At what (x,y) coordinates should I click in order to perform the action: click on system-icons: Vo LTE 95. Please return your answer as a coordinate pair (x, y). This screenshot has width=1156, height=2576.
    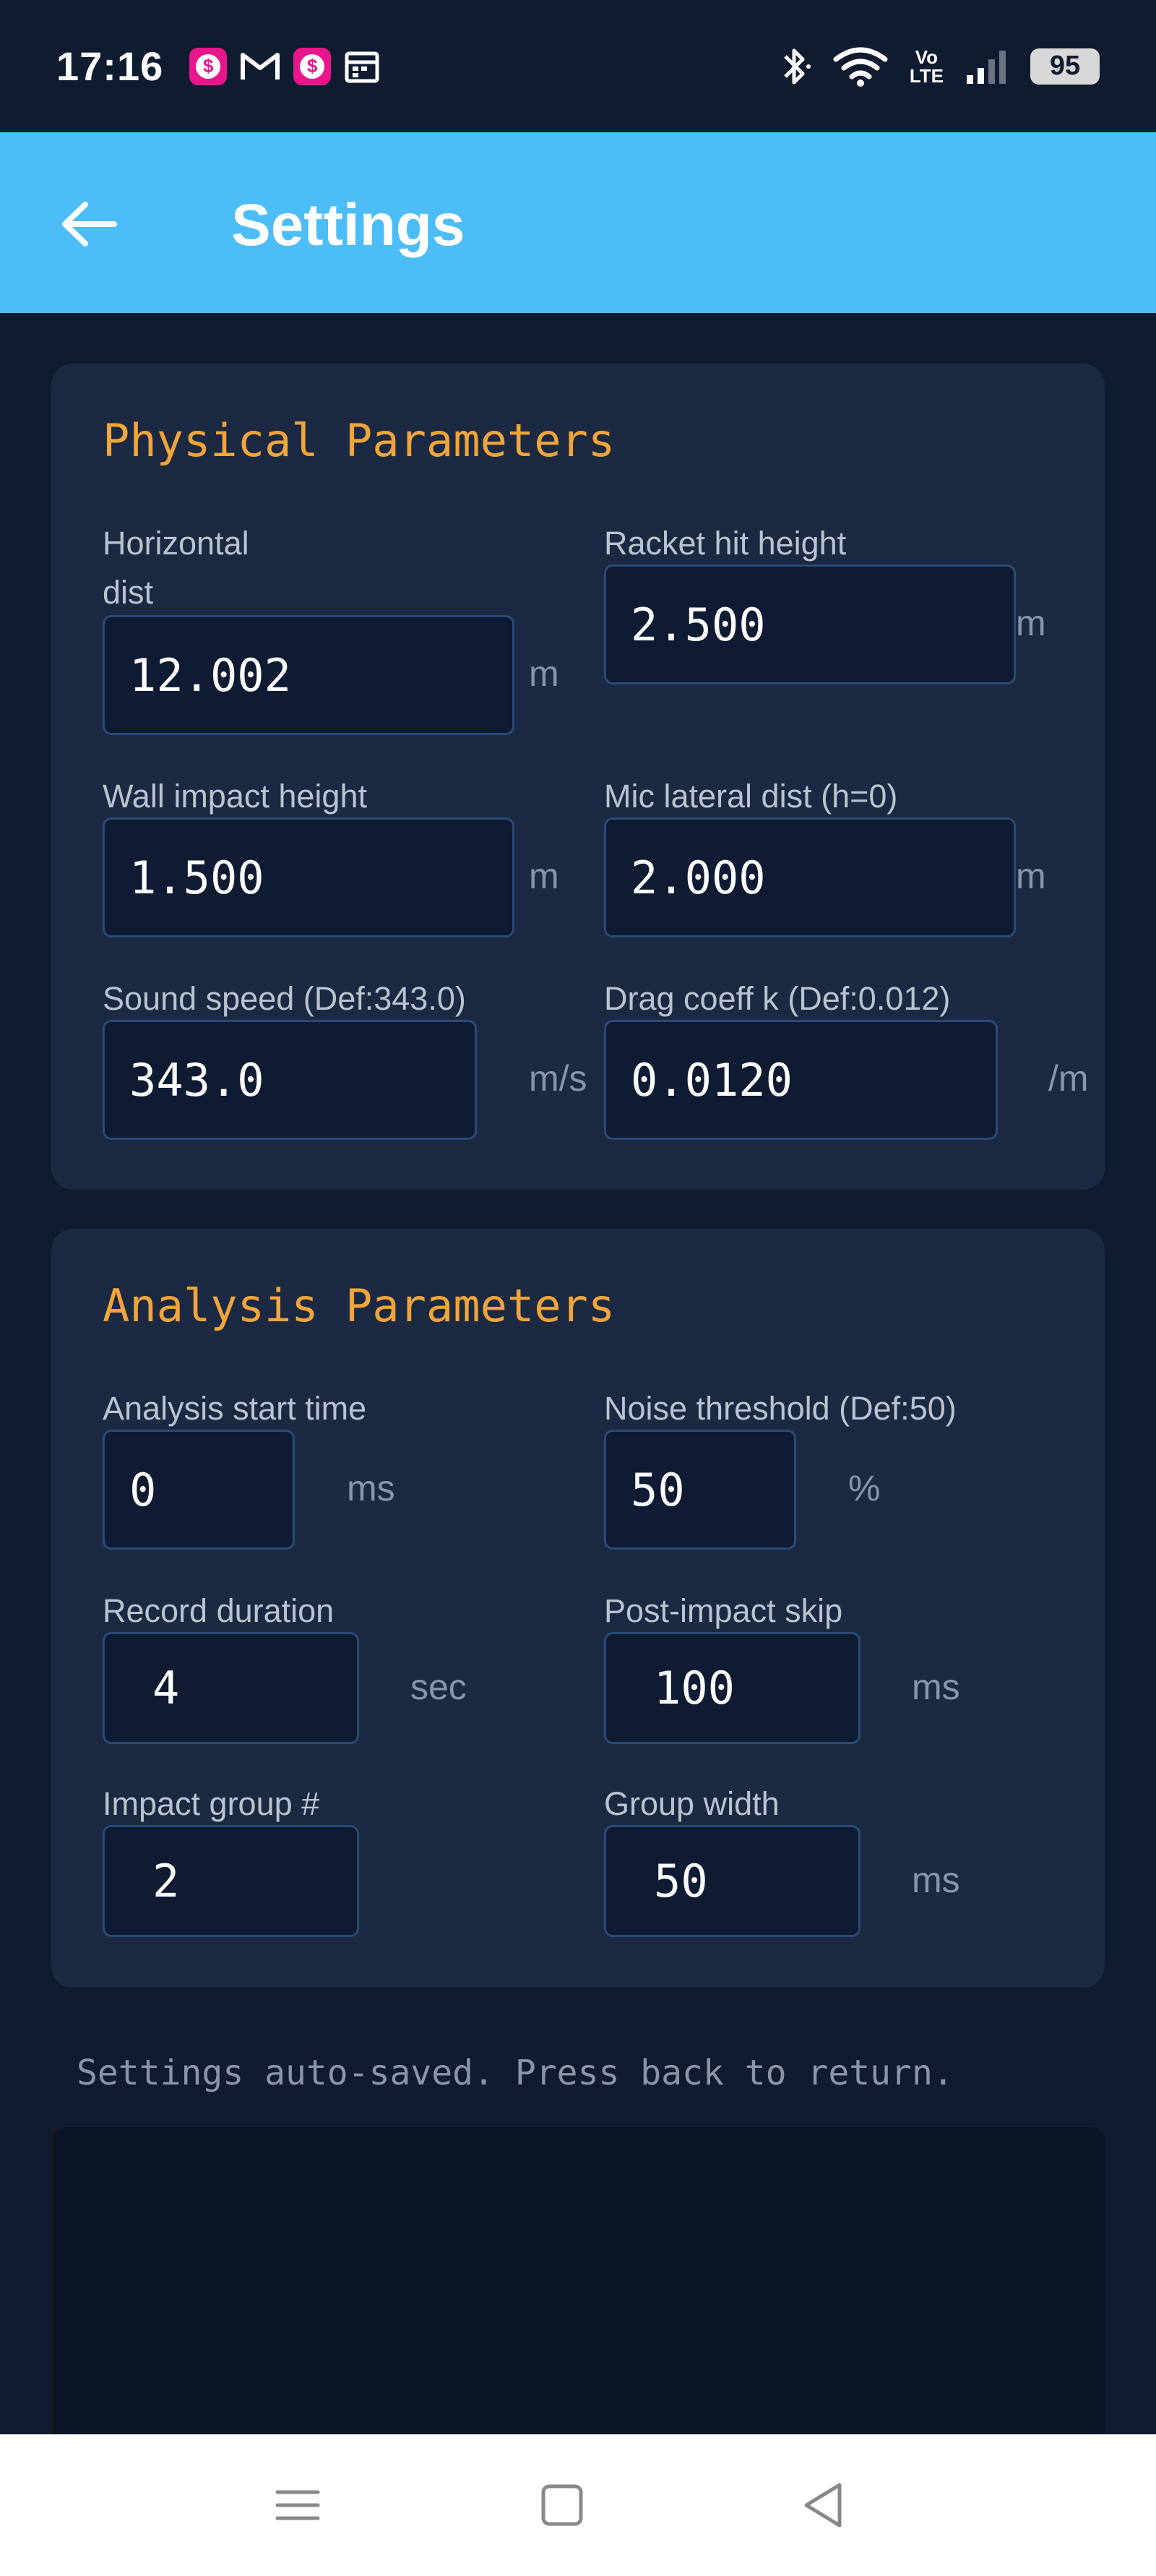
    Looking at the image, I should click on (940, 67).